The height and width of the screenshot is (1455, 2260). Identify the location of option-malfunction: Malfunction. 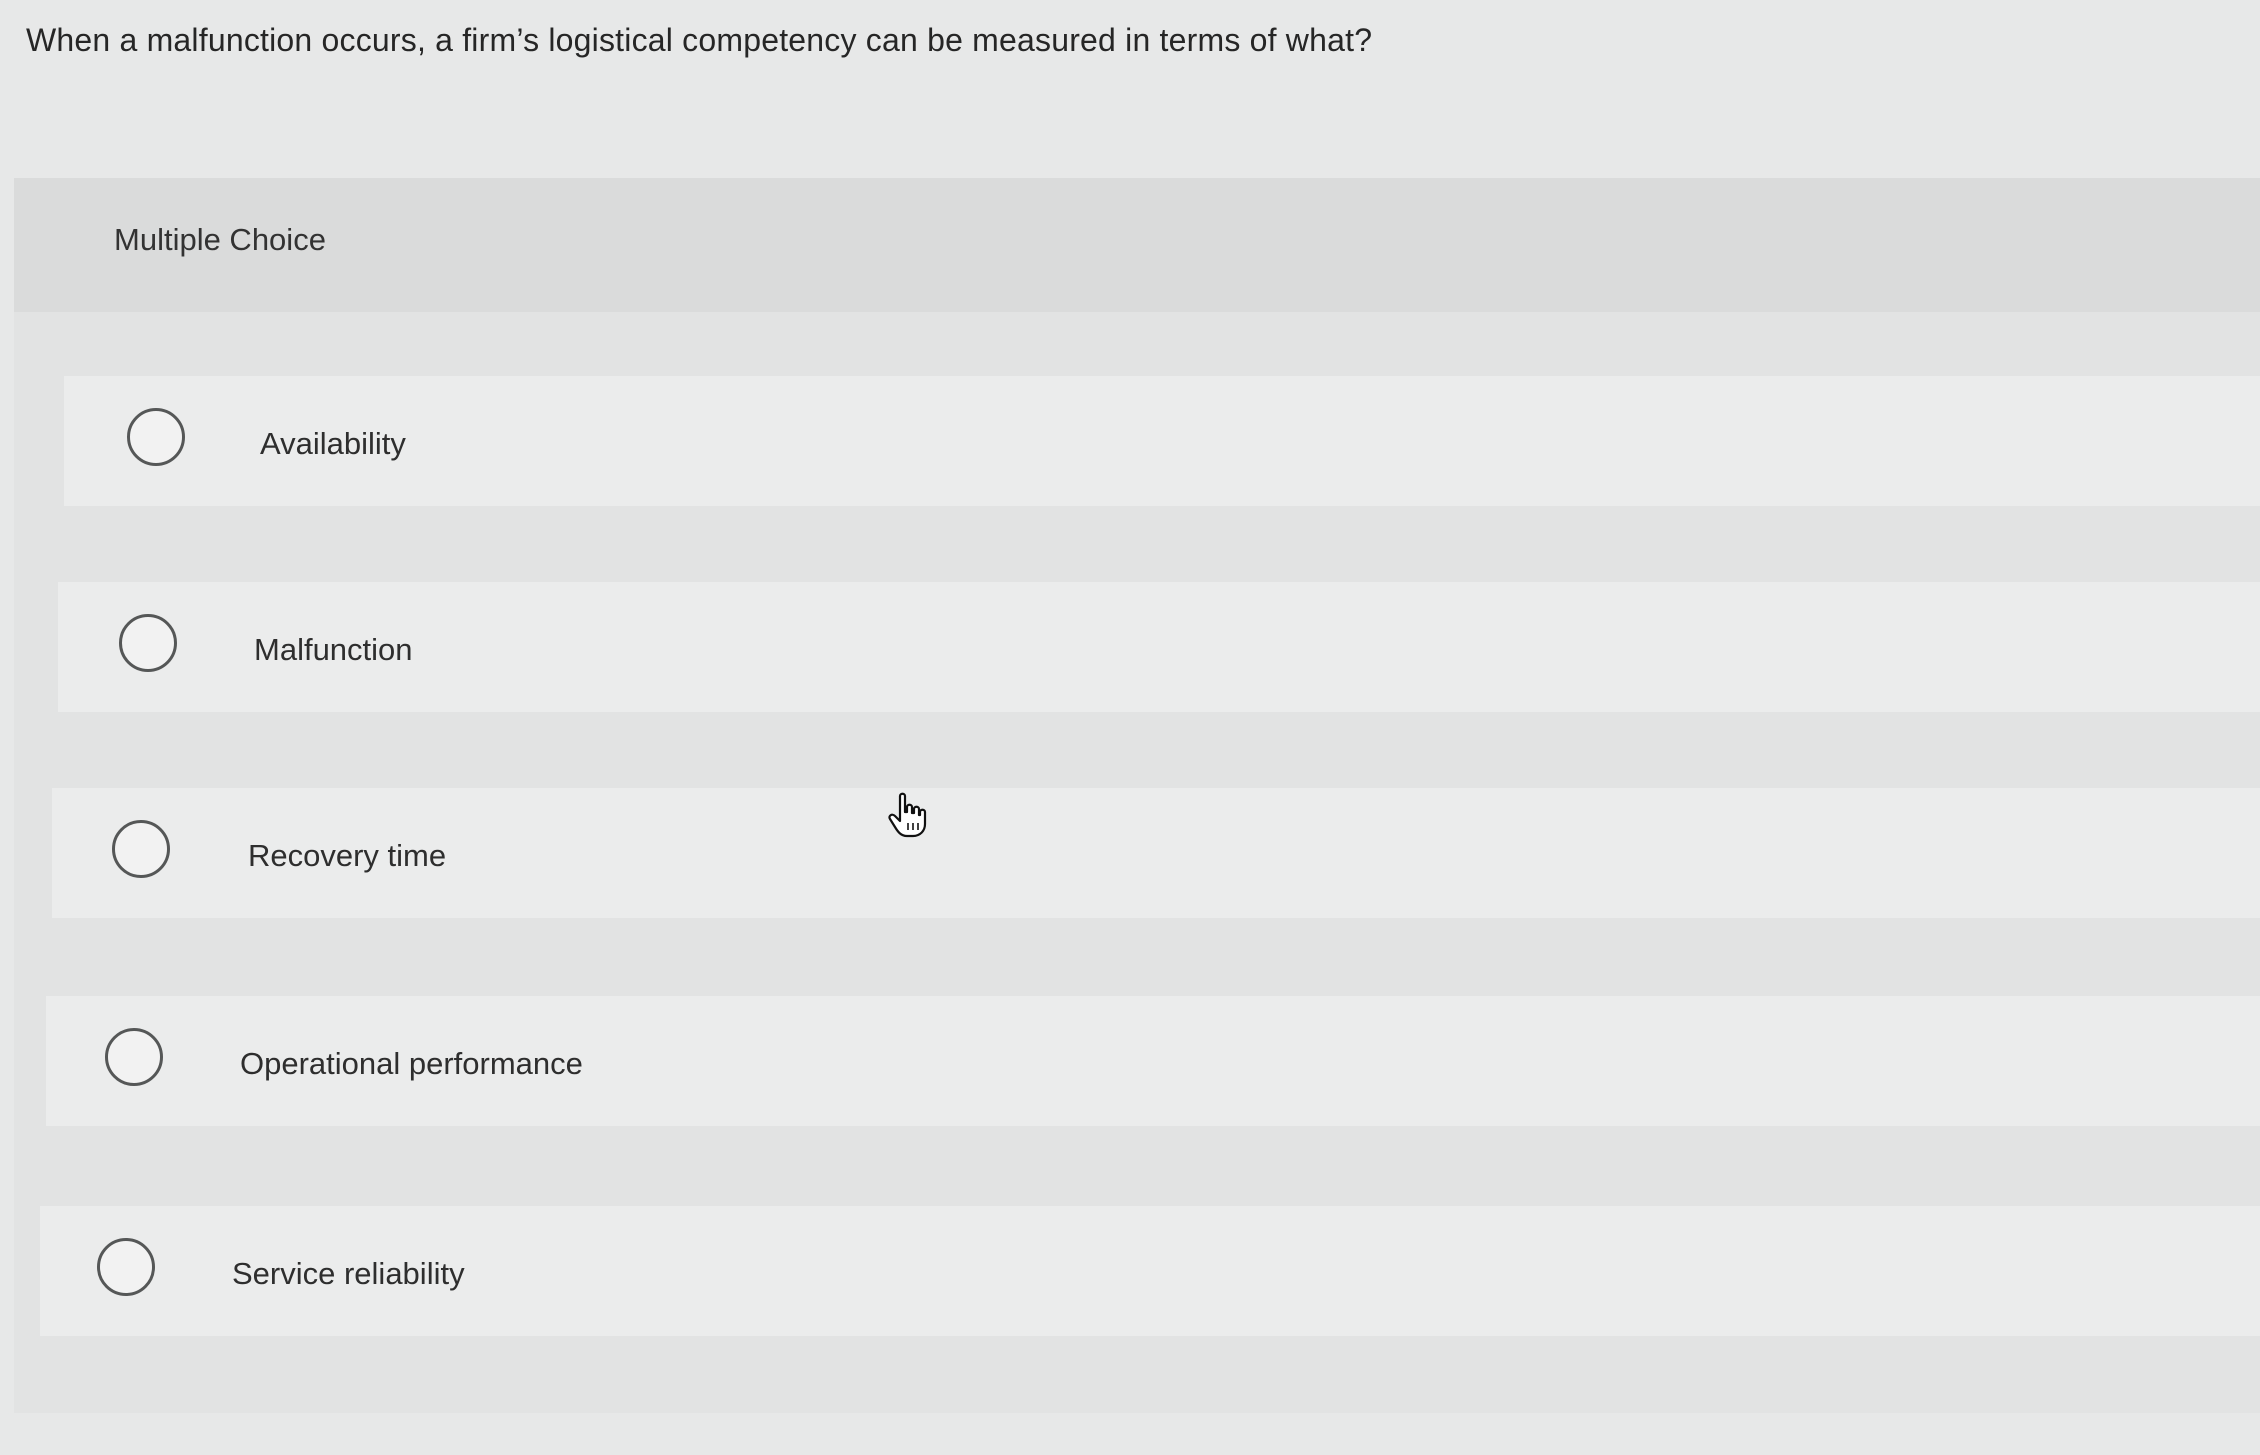
(1159, 647).